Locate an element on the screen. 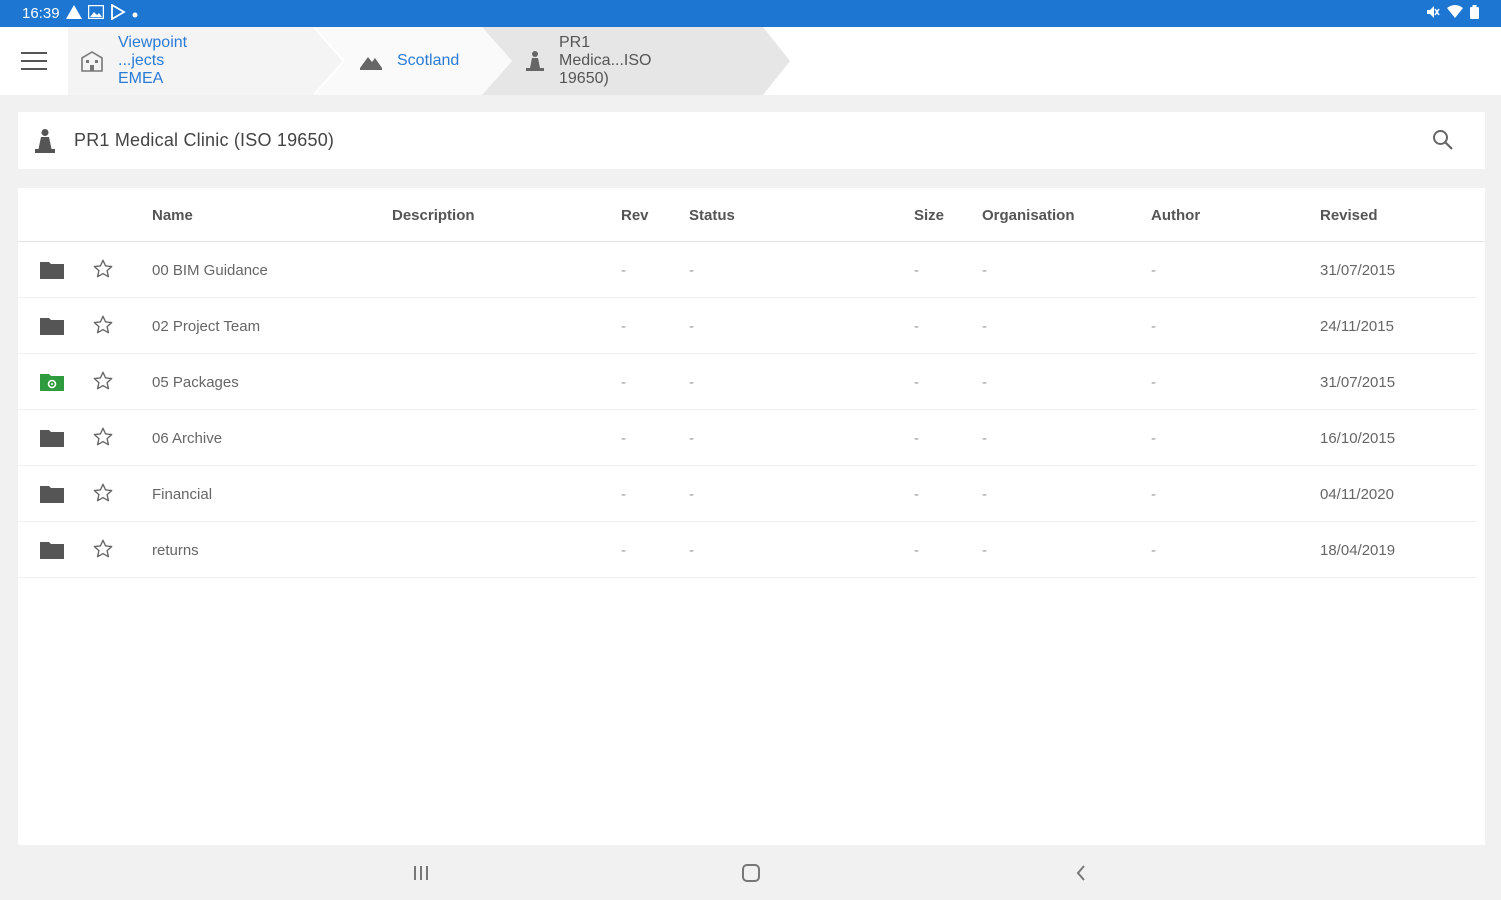  breadcrumb-label: Viewpoint ...jects EMEA is located at coordinates (153, 60).